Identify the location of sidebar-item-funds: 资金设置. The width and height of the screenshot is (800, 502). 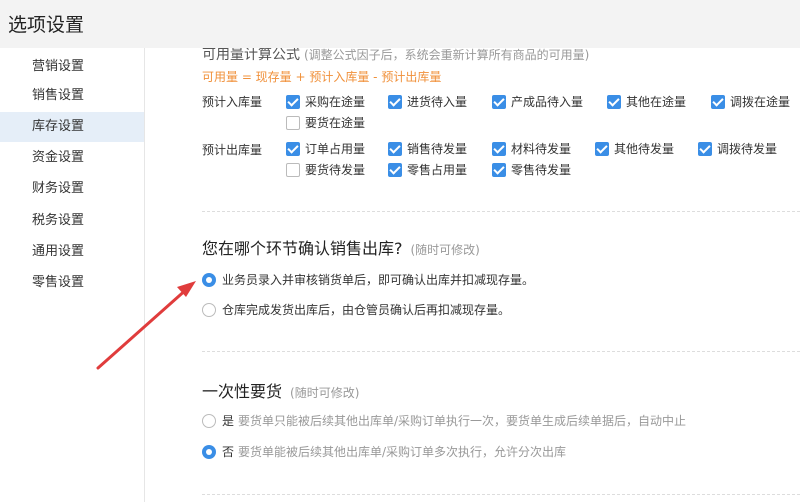
(72, 158).